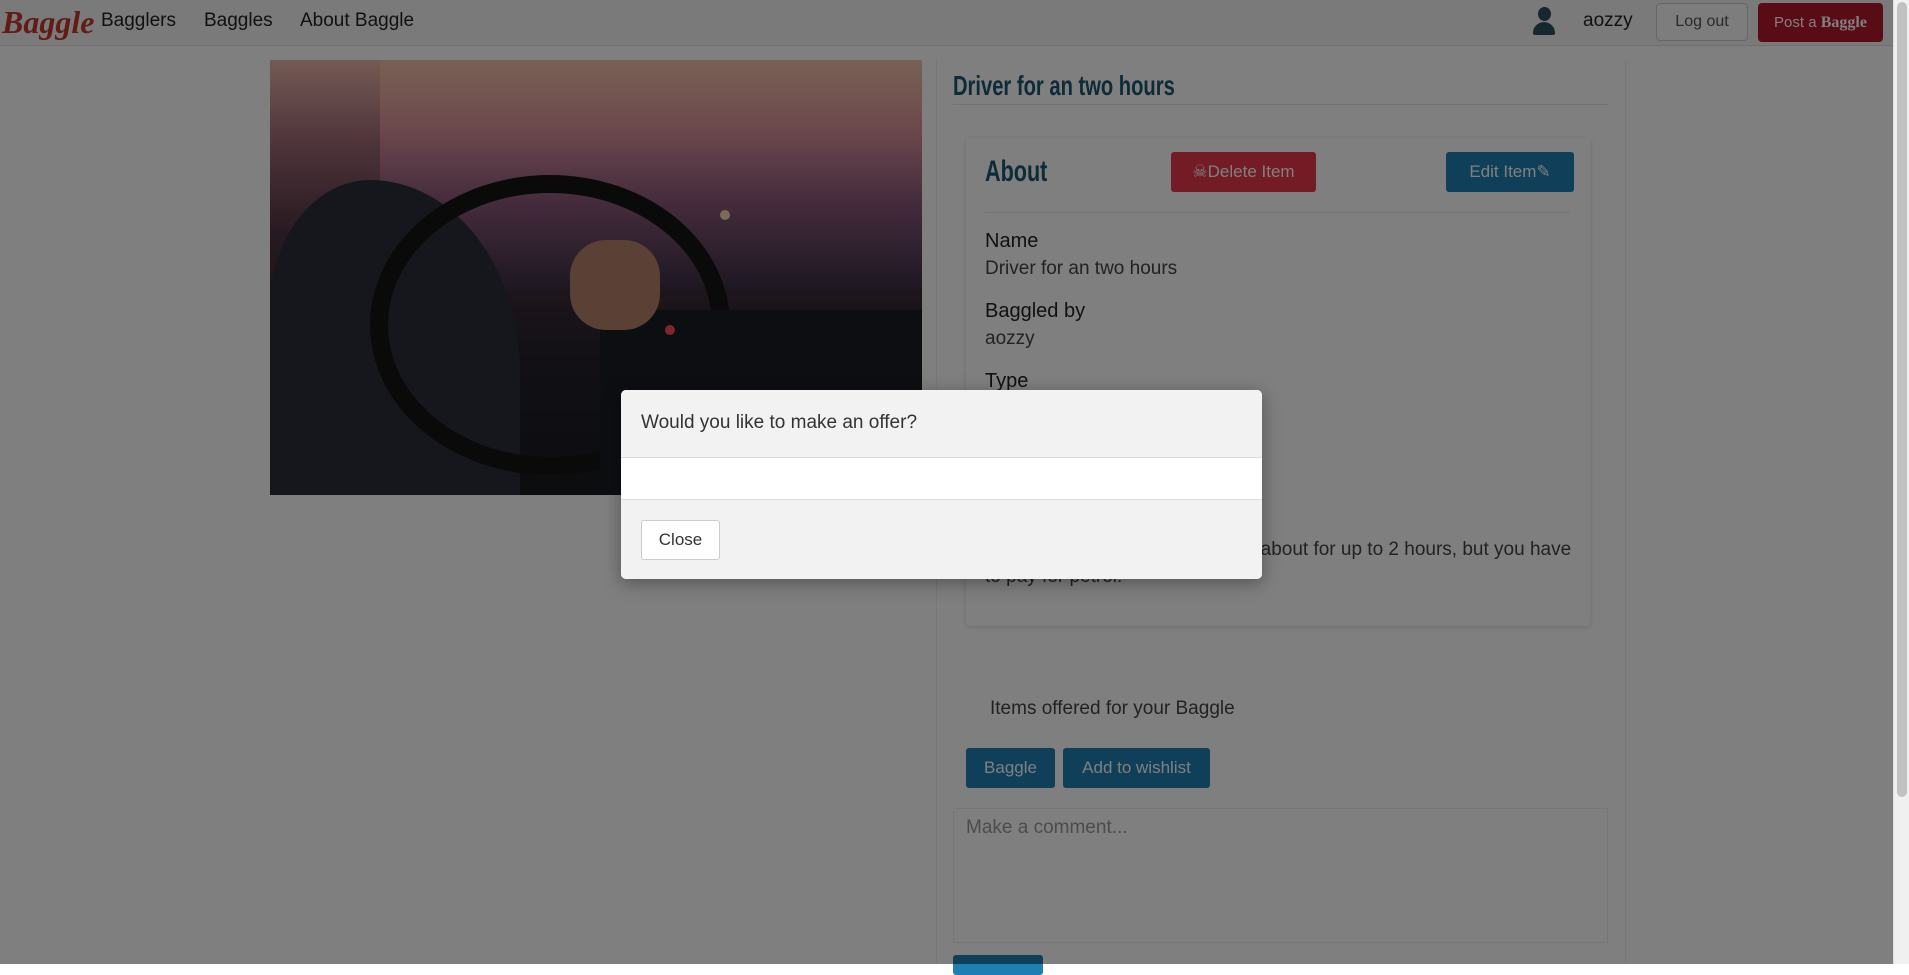 The height and width of the screenshot is (975, 1909). What do you see at coordinates (1902, 399) in the screenshot?
I see `scrollbar-thumb` at bounding box center [1902, 399].